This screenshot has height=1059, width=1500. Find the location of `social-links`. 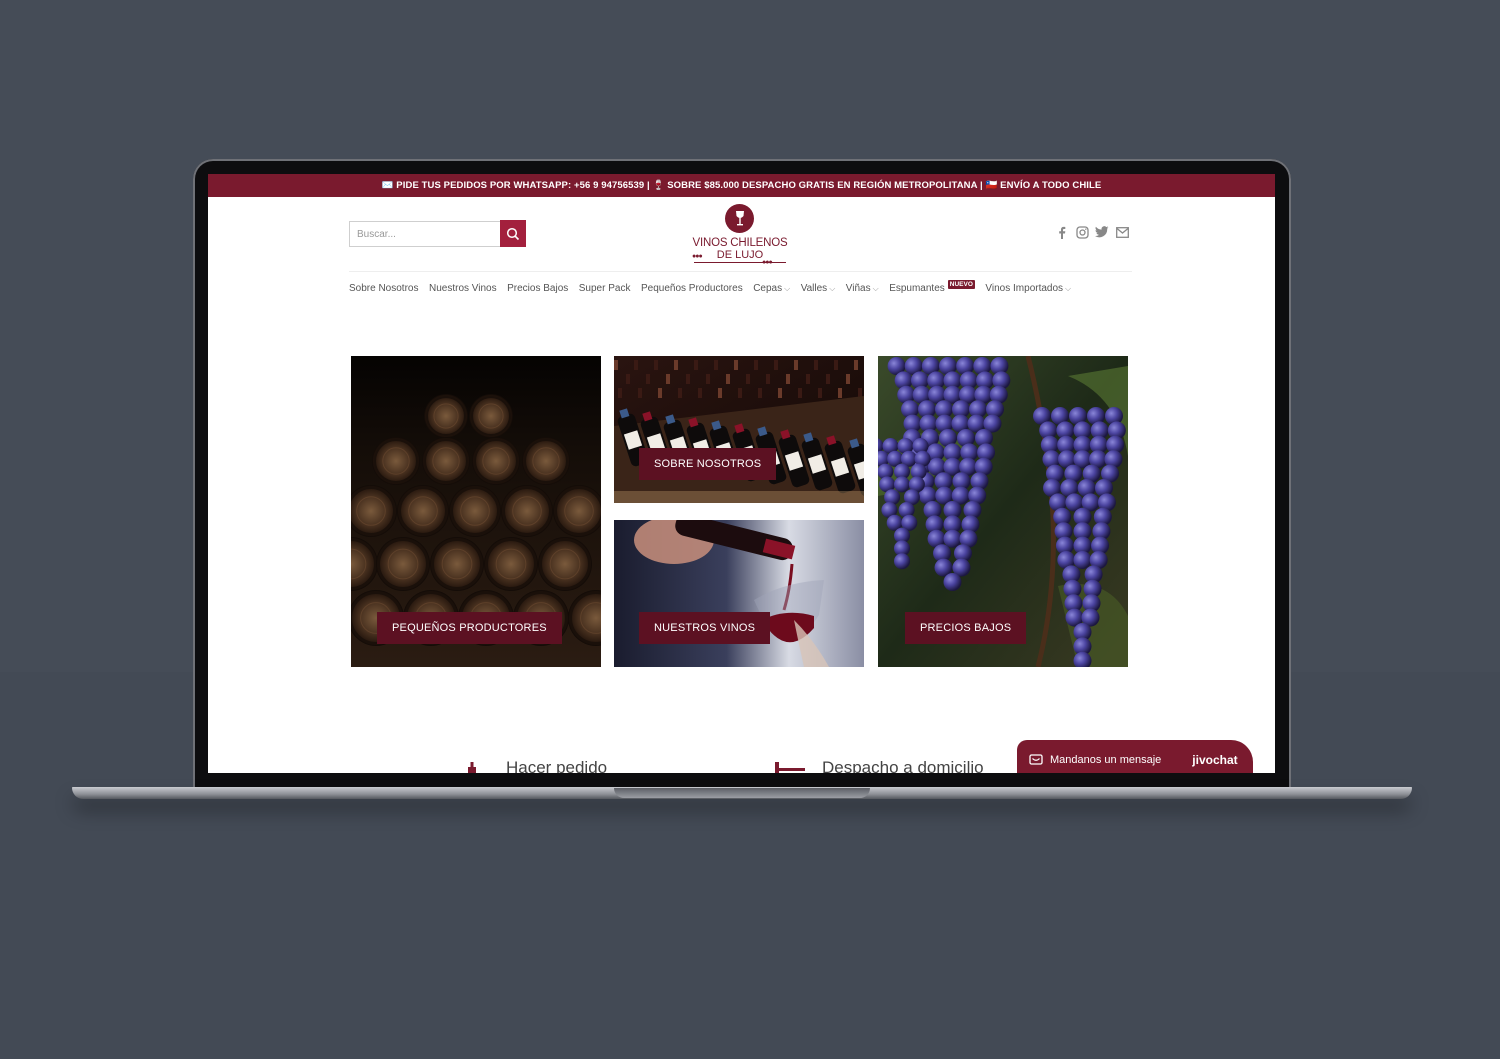

social-links is located at coordinates (1092, 232).